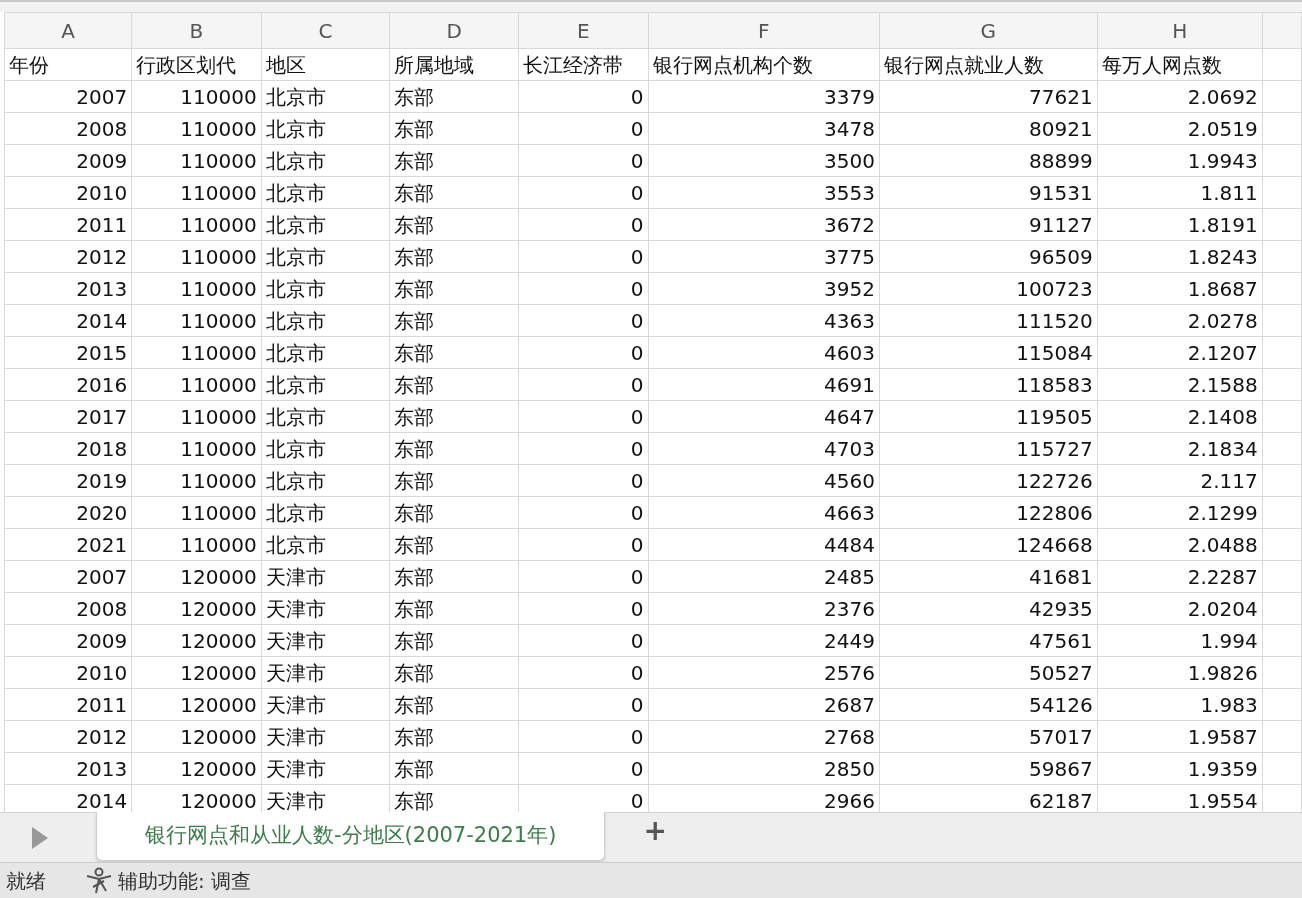 The image size is (1302, 898). Describe the element at coordinates (196, 64) in the screenshot. I see `table-cell: 行政区划代` at that location.